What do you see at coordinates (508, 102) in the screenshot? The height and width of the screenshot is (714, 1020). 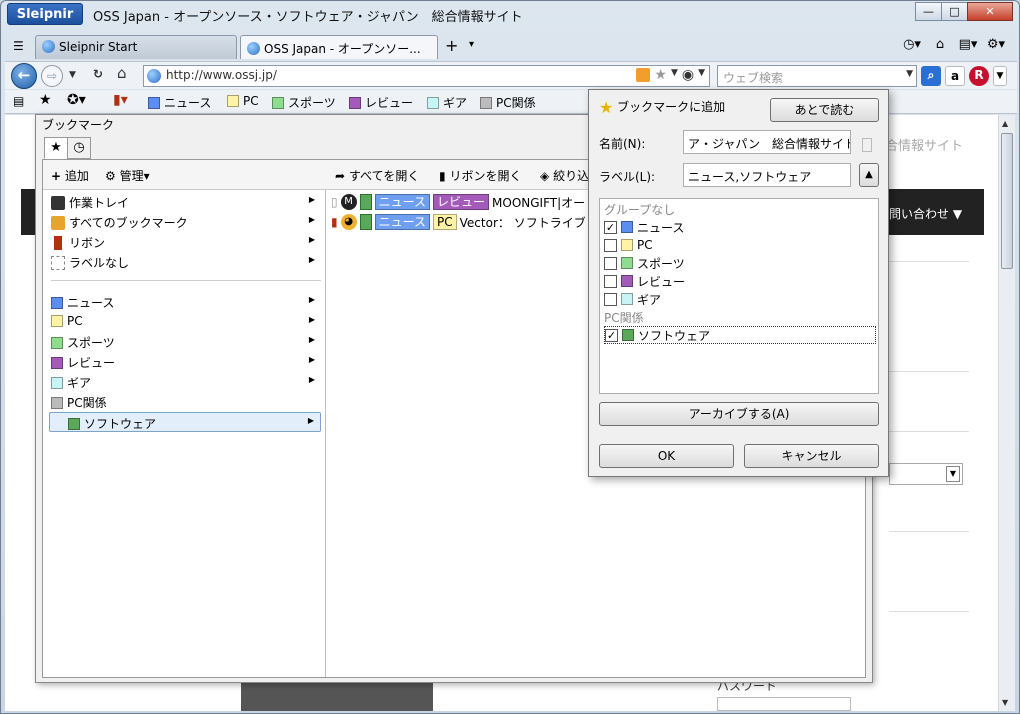 I see `bookmark-bar-item-pc-related: PC関係` at bounding box center [508, 102].